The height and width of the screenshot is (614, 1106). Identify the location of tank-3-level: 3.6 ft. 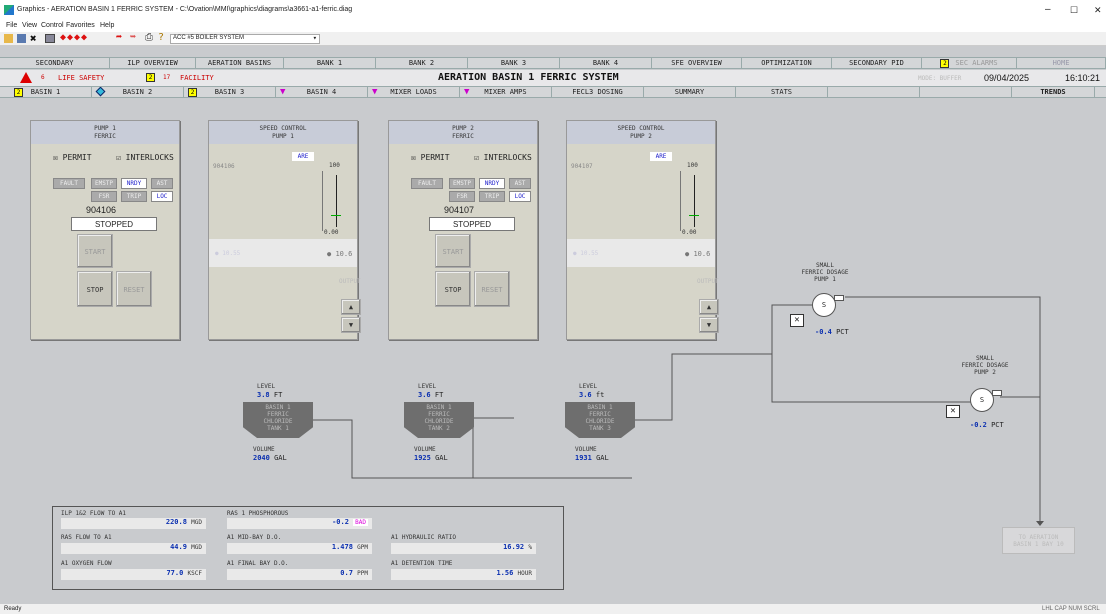
(591, 395).